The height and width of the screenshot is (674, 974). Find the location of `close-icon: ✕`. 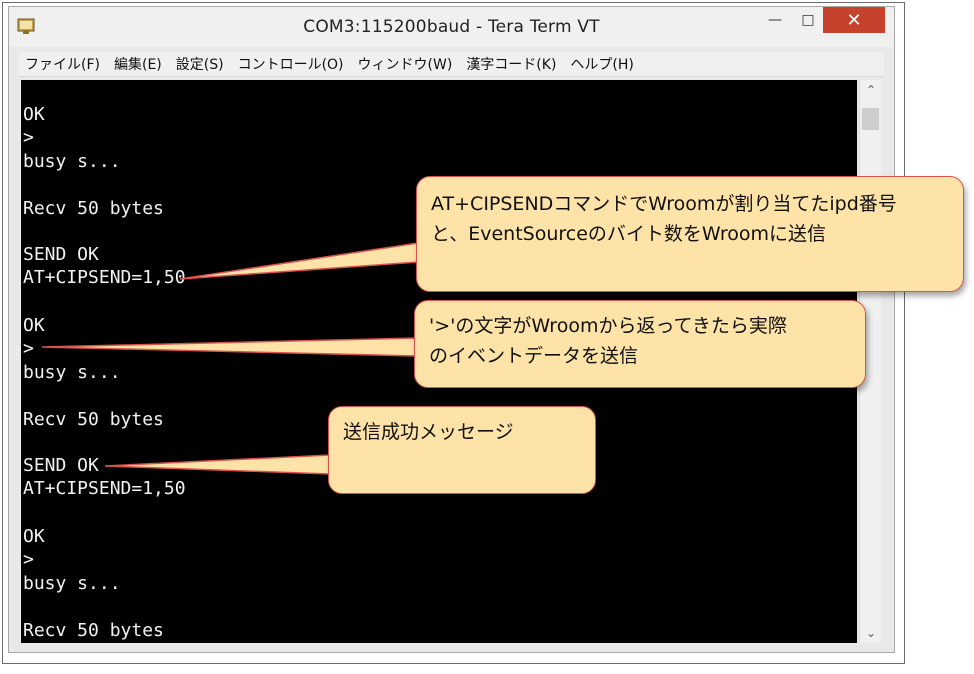

close-icon: ✕ is located at coordinates (854, 20).